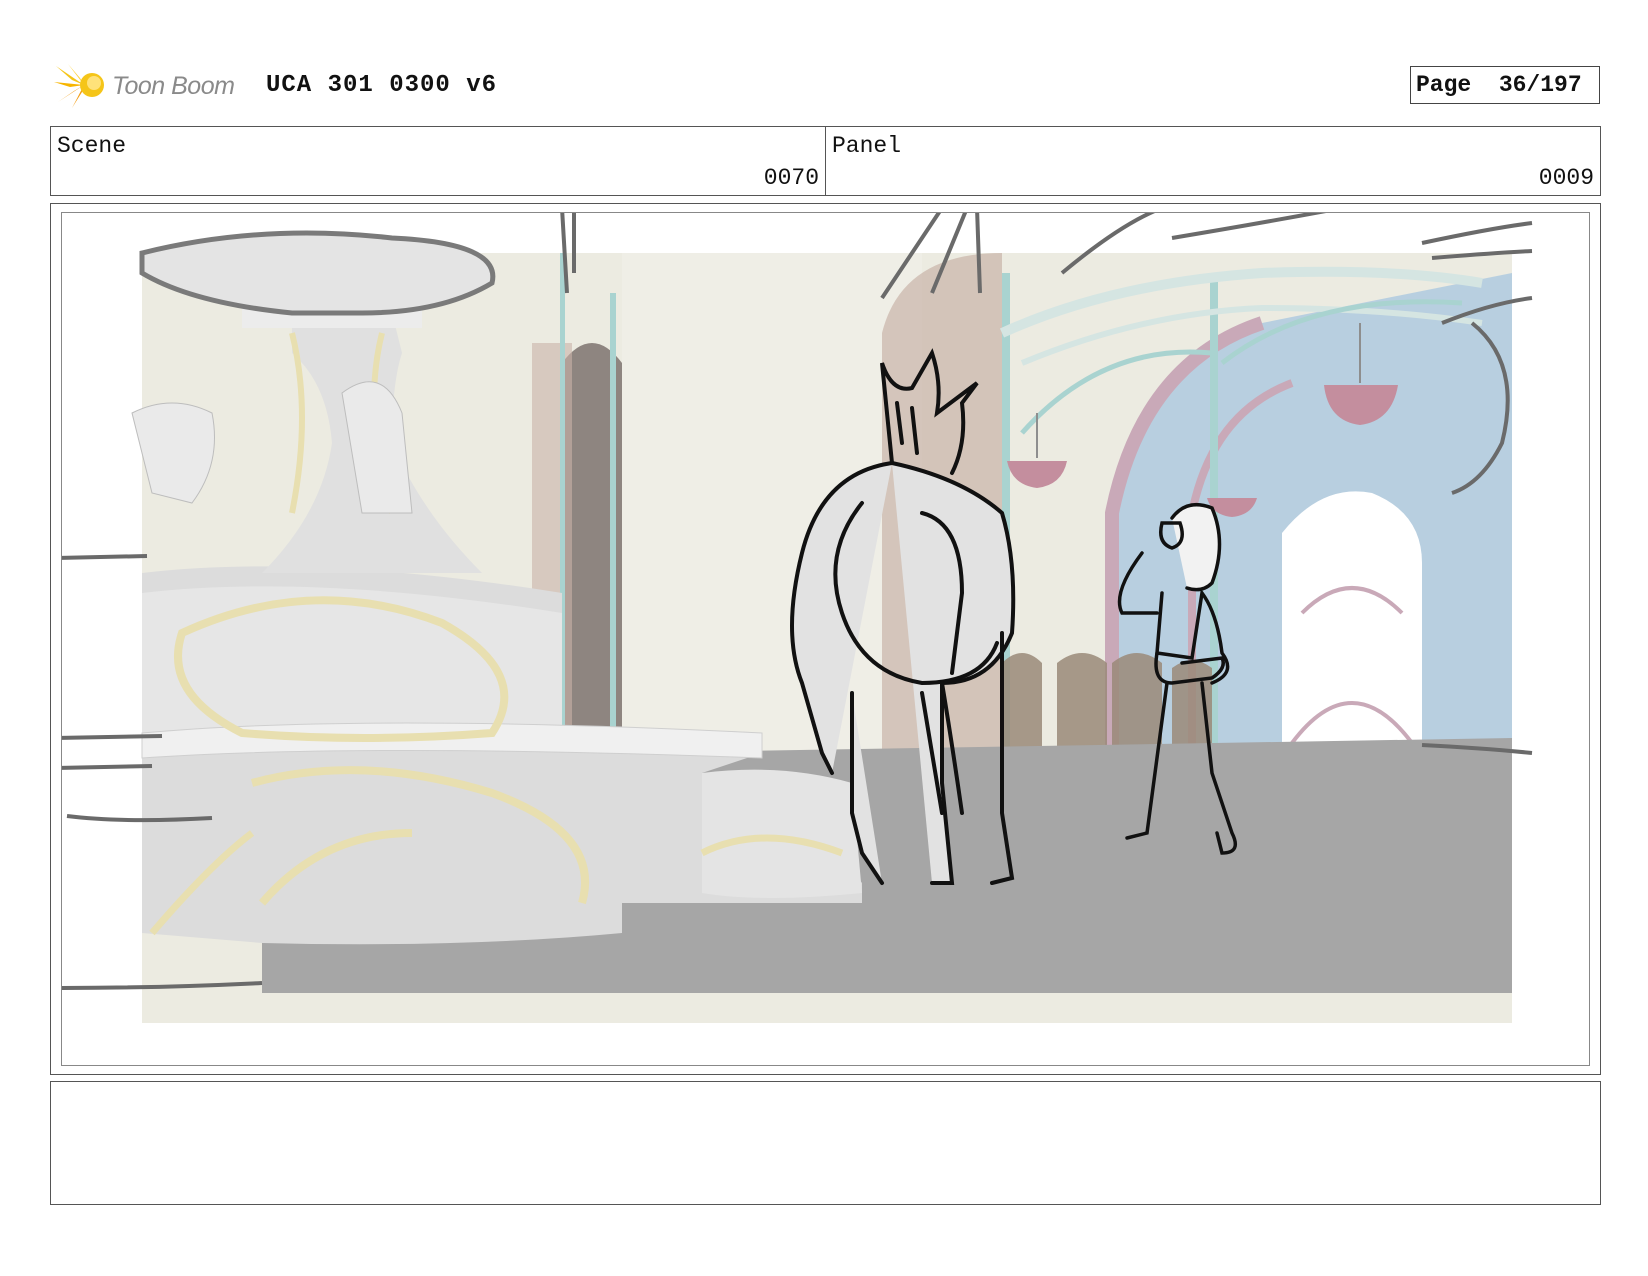  Describe the element at coordinates (1540, 85) in the screenshot. I see `page-number: 36/197` at that location.